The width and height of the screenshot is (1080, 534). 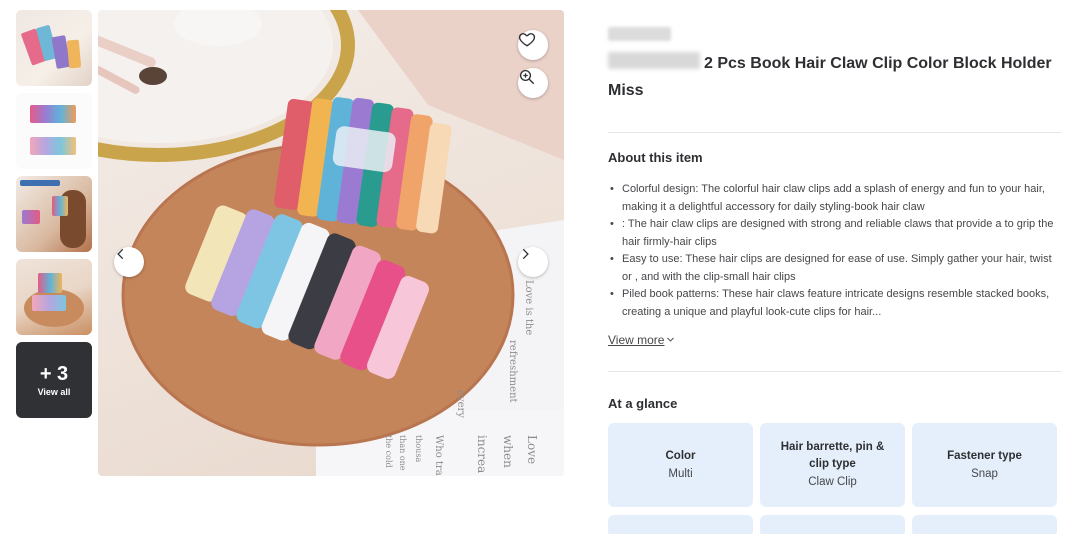 I want to click on about-item-heading: About this item, so click(x=655, y=157).